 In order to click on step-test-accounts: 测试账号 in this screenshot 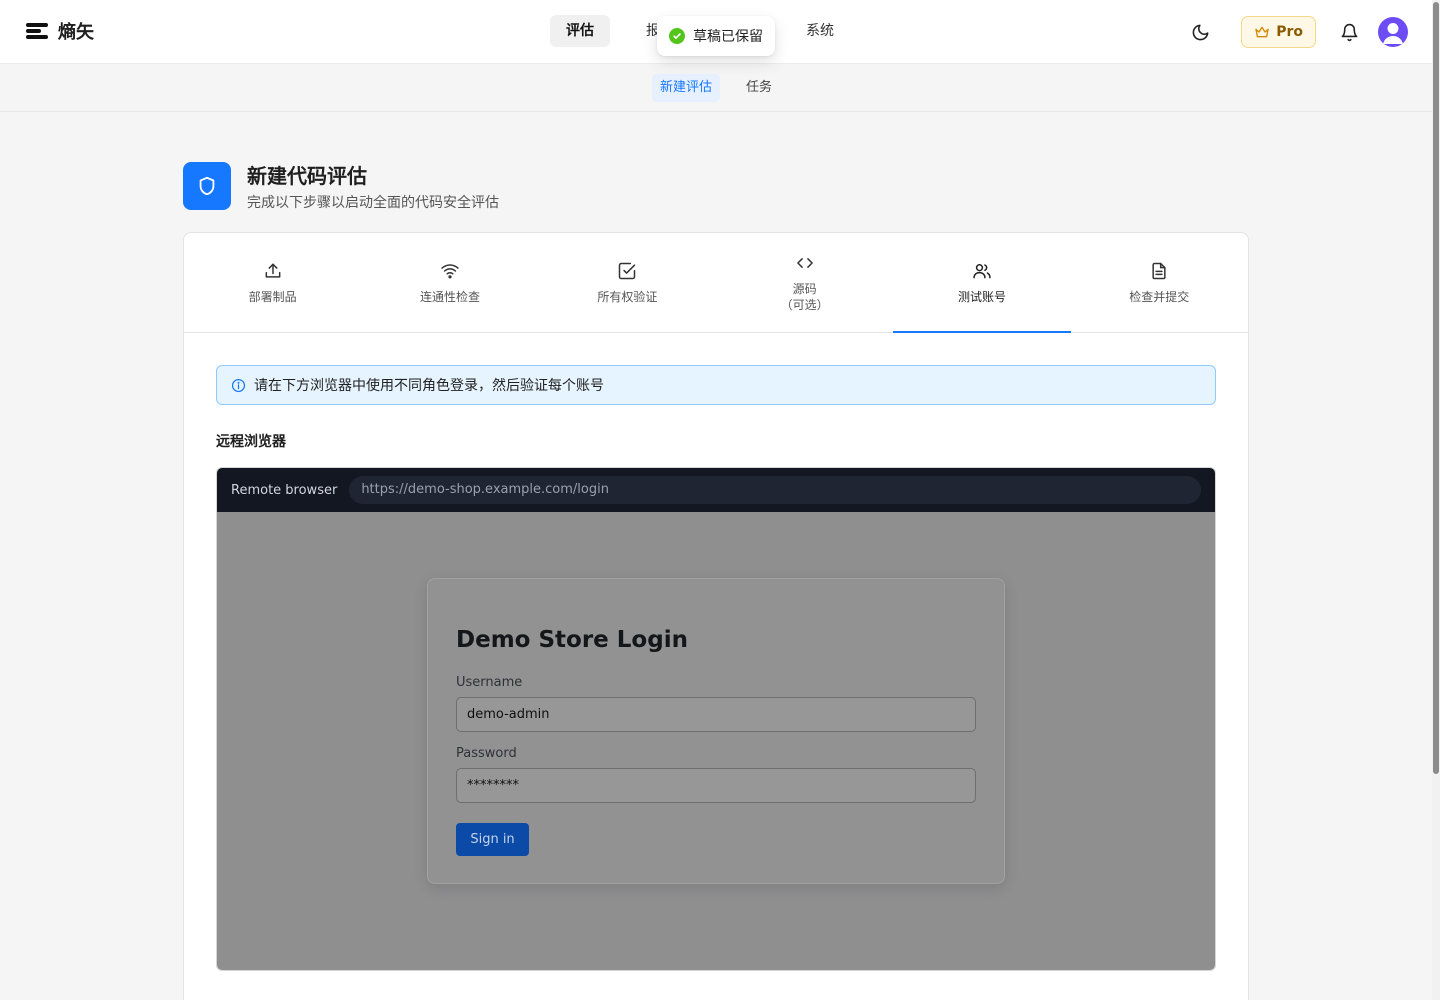, I will do `click(982, 283)`.